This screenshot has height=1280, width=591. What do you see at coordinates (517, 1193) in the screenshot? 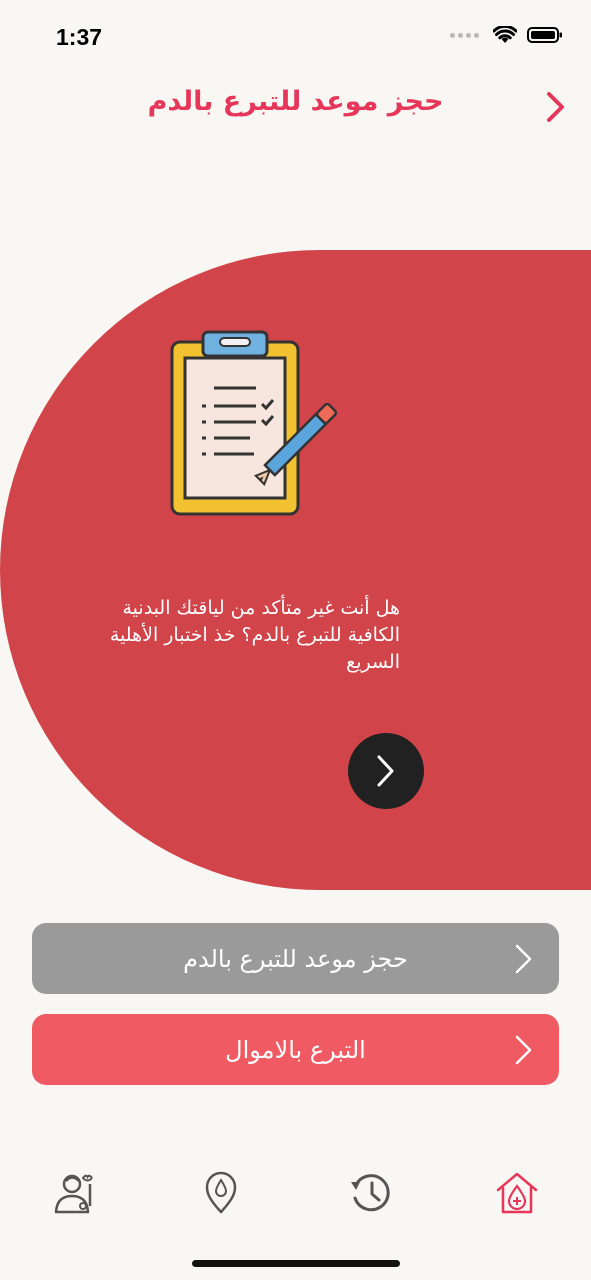
I see `home-icon` at bounding box center [517, 1193].